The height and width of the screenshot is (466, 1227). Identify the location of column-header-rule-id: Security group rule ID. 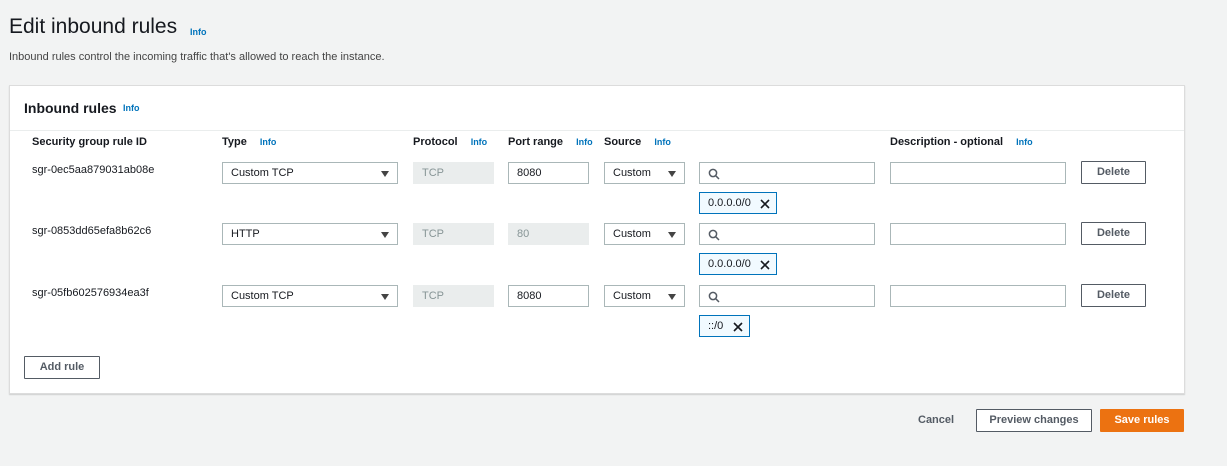
(89, 142).